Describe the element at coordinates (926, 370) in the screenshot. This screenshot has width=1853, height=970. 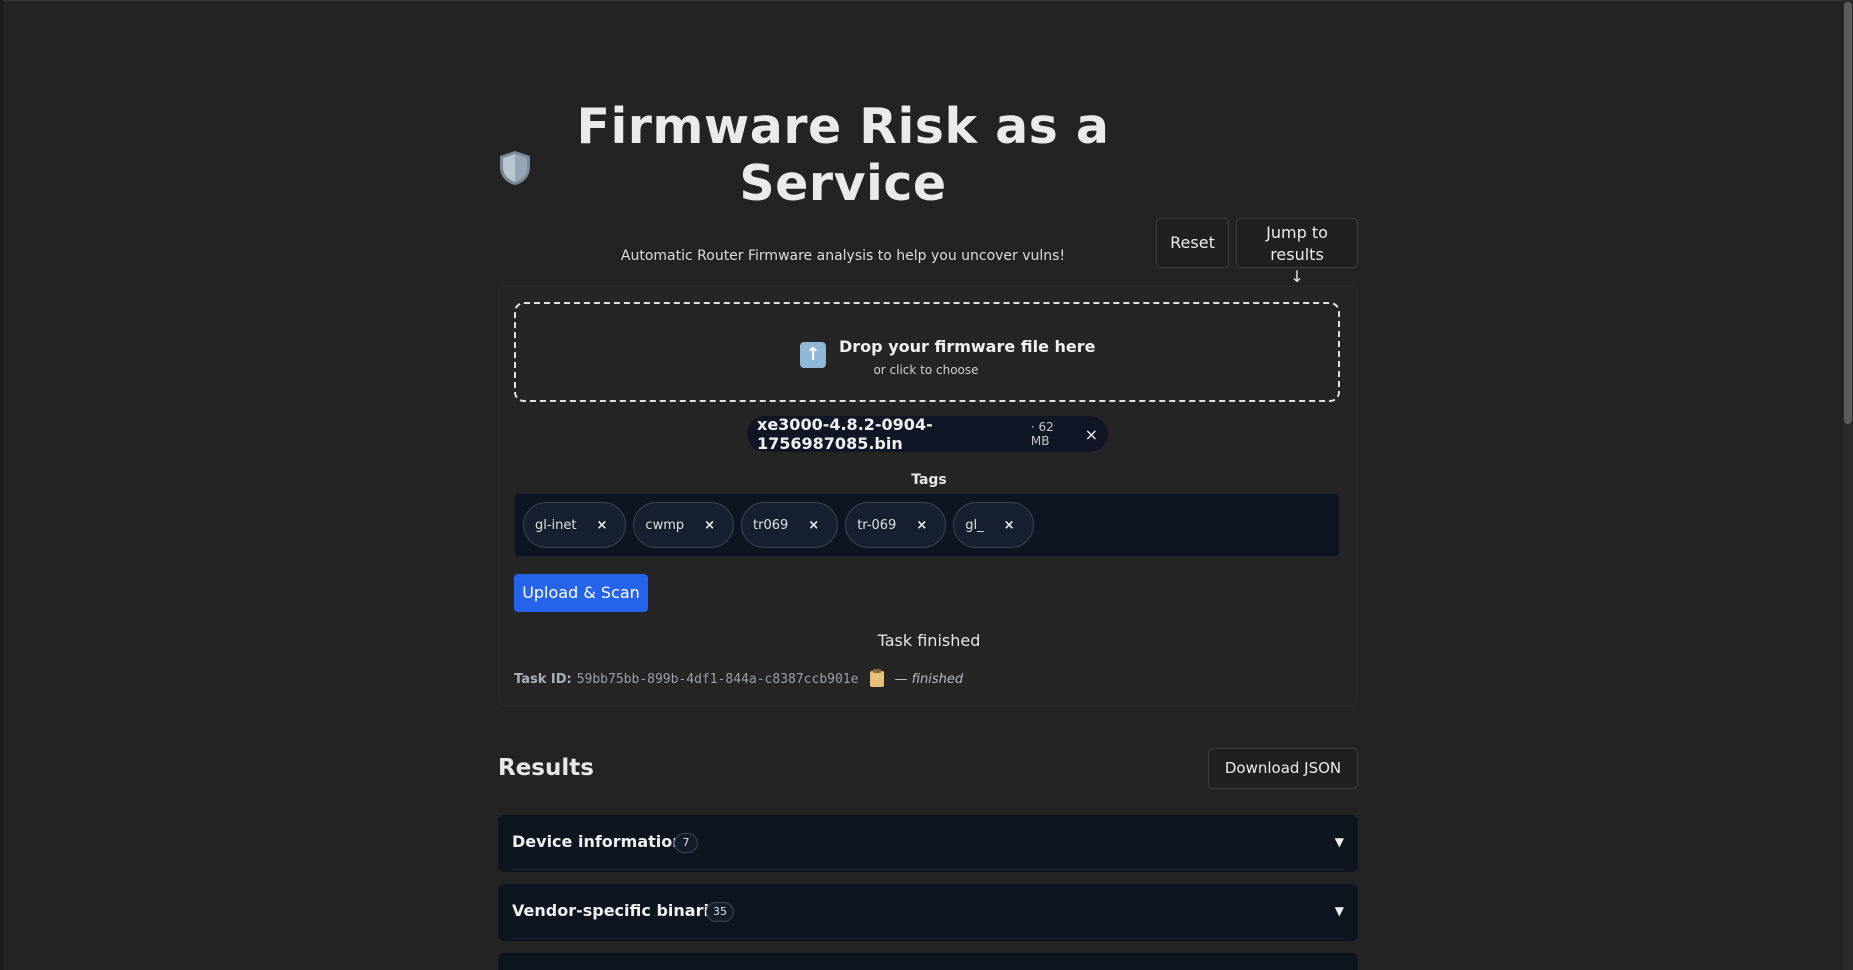
I see `dropzone-subtitle: or click to choose` at that location.